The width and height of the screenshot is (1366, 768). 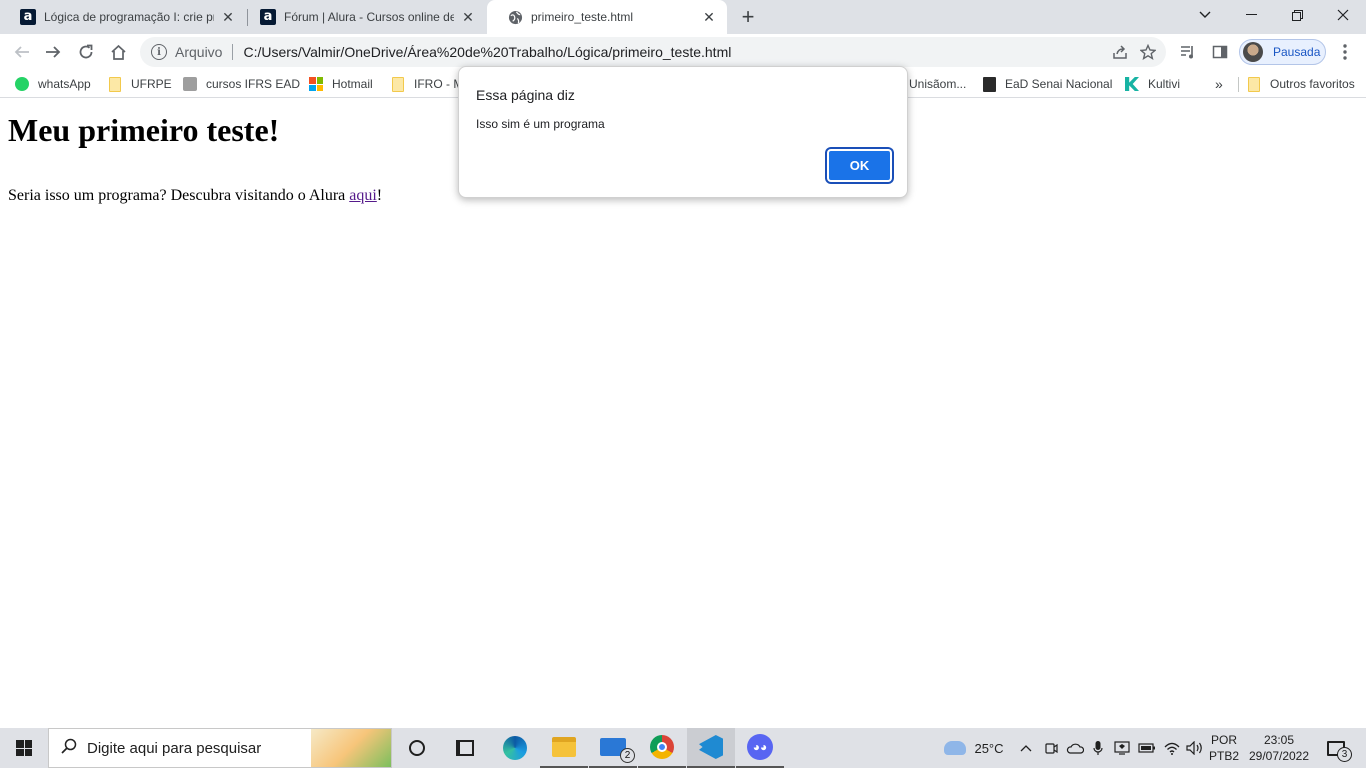 I want to click on edge-app, so click(x=515, y=748).